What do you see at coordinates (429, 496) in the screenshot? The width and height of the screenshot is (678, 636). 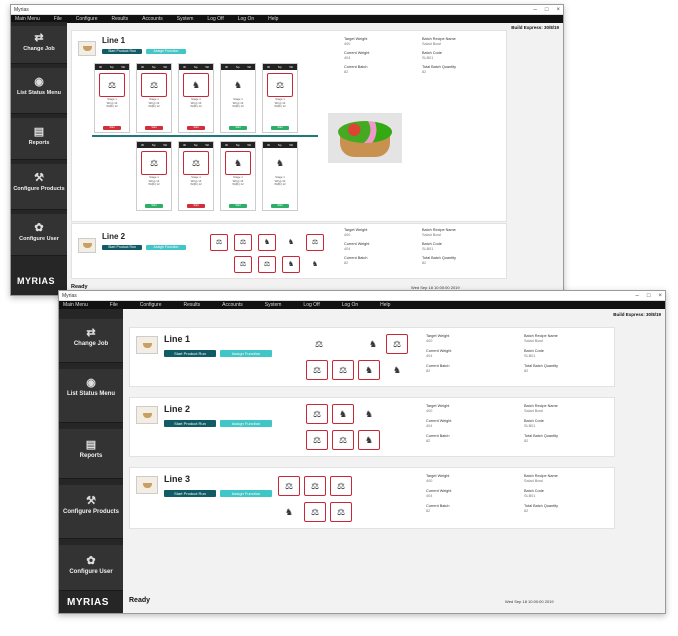 I see `current-weight-value: 404` at bounding box center [429, 496].